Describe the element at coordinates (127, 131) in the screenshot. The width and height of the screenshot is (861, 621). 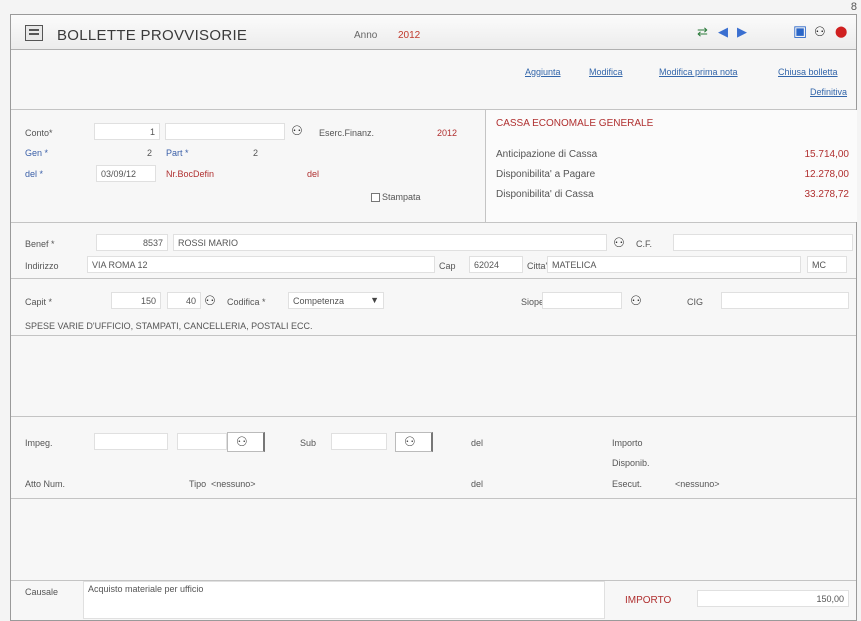
I see `conto-input: 1` at that location.